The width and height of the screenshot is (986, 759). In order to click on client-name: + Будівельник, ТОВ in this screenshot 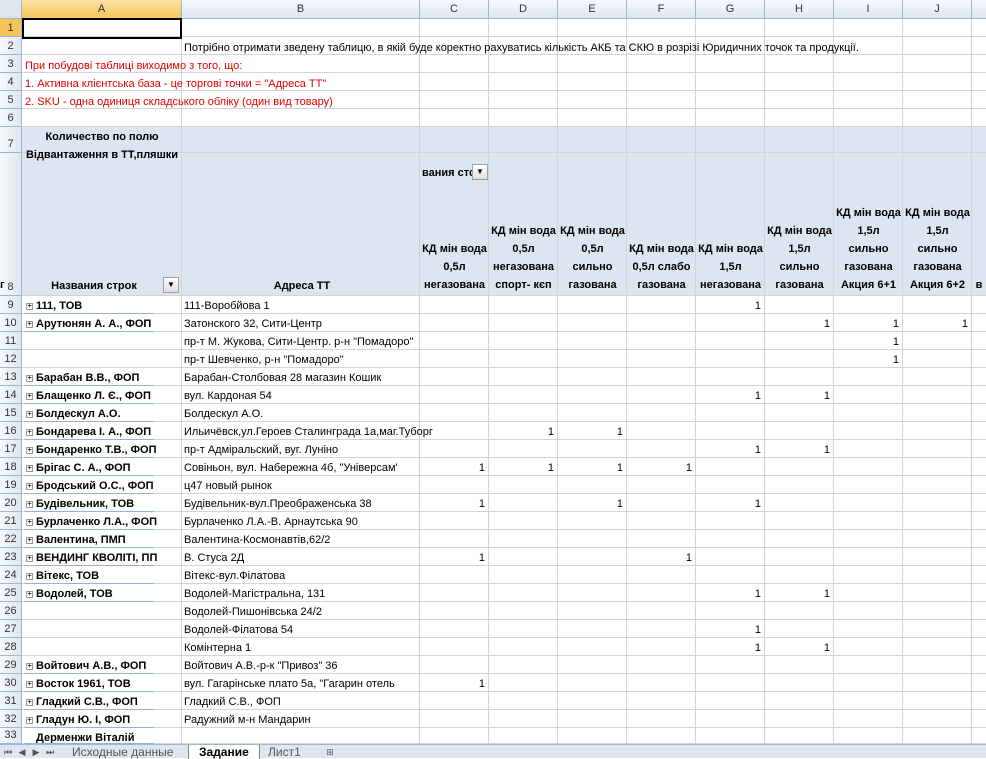, I will do `click(80, 504)`.